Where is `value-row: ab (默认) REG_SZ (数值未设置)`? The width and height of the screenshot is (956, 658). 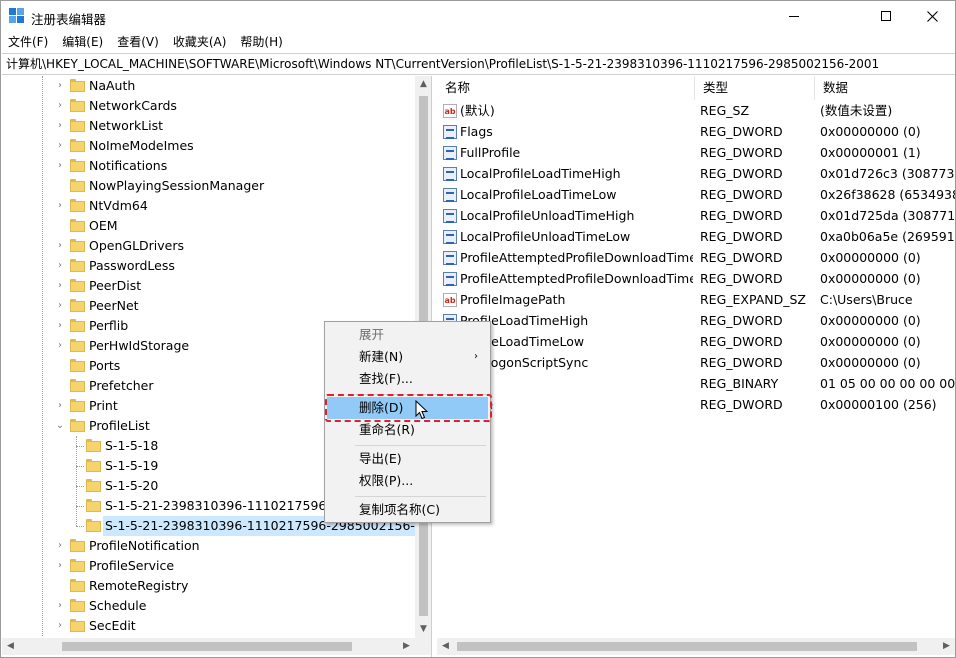
value-row: ab (默认) REG_SZ (数值未设置) is located at coordinates (696, 110).